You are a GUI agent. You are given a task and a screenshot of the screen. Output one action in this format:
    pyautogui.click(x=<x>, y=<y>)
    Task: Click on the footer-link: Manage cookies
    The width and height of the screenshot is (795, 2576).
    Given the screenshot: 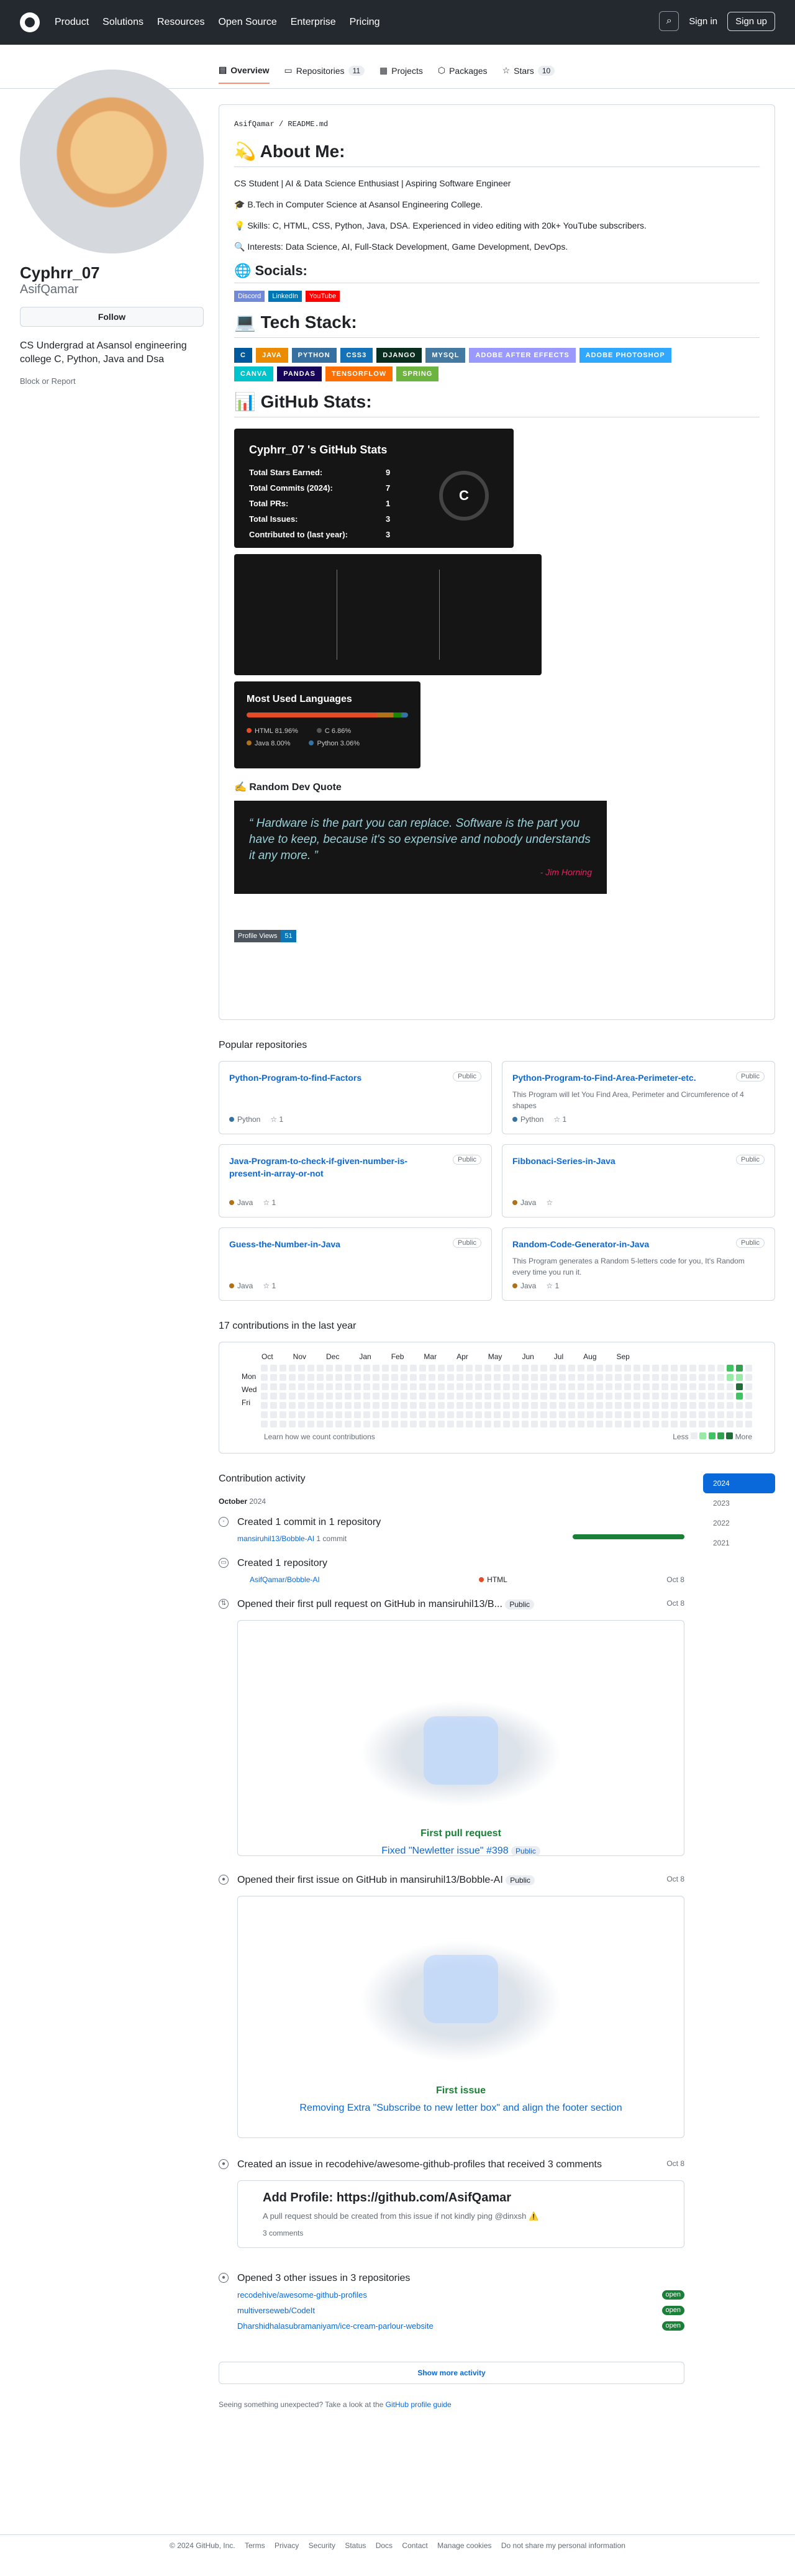 What is the action you would take?
    pyautogui.click(x=464, y=2545)
    